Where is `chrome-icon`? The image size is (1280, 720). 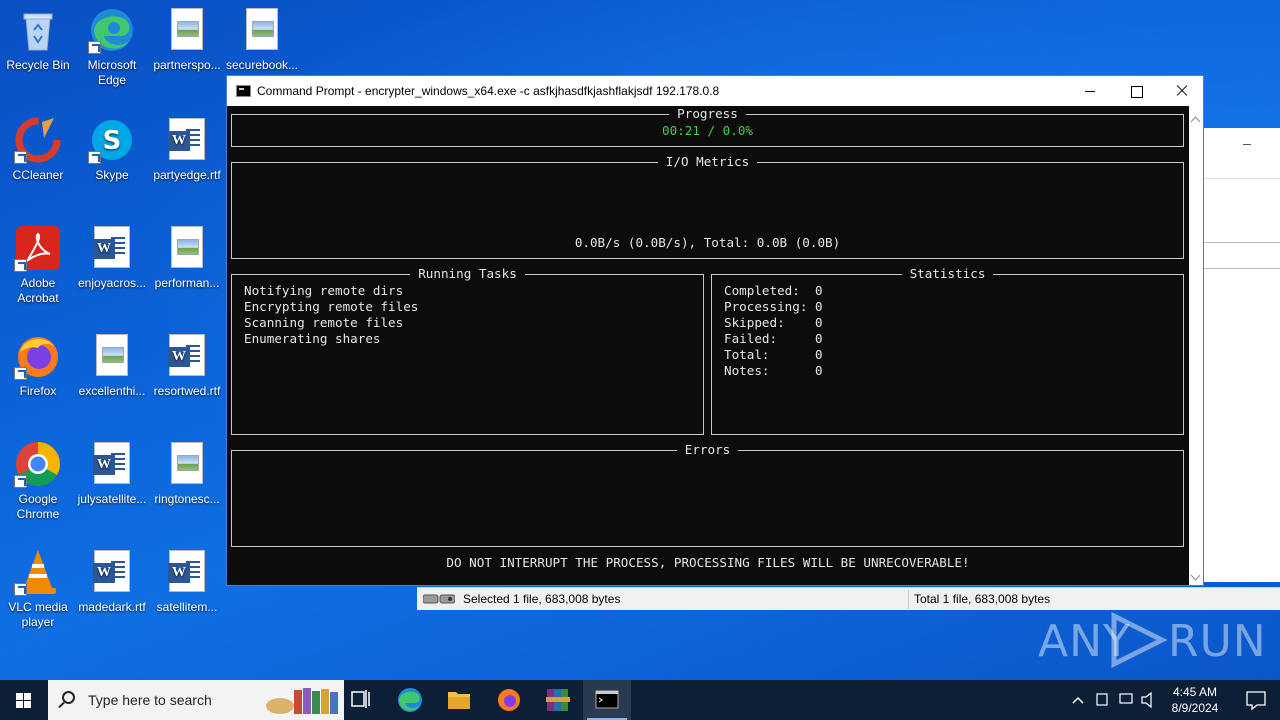
chrome-icon is located at coordinates (38, 464).